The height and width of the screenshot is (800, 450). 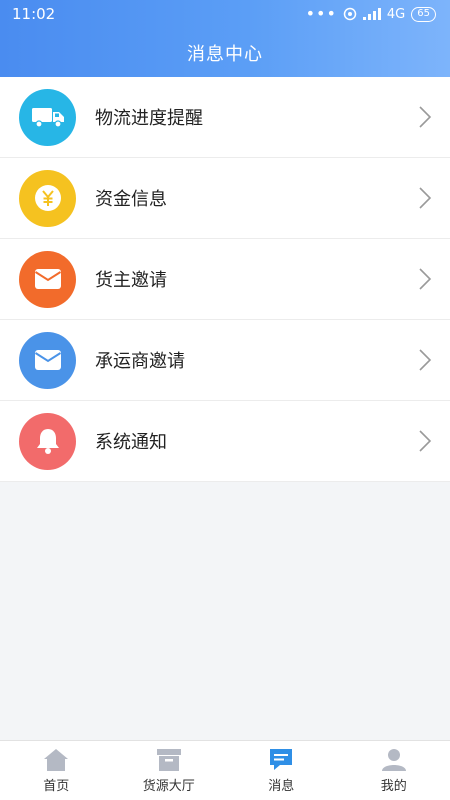 I want to click on signal-icon, so click(x=371, y=14).